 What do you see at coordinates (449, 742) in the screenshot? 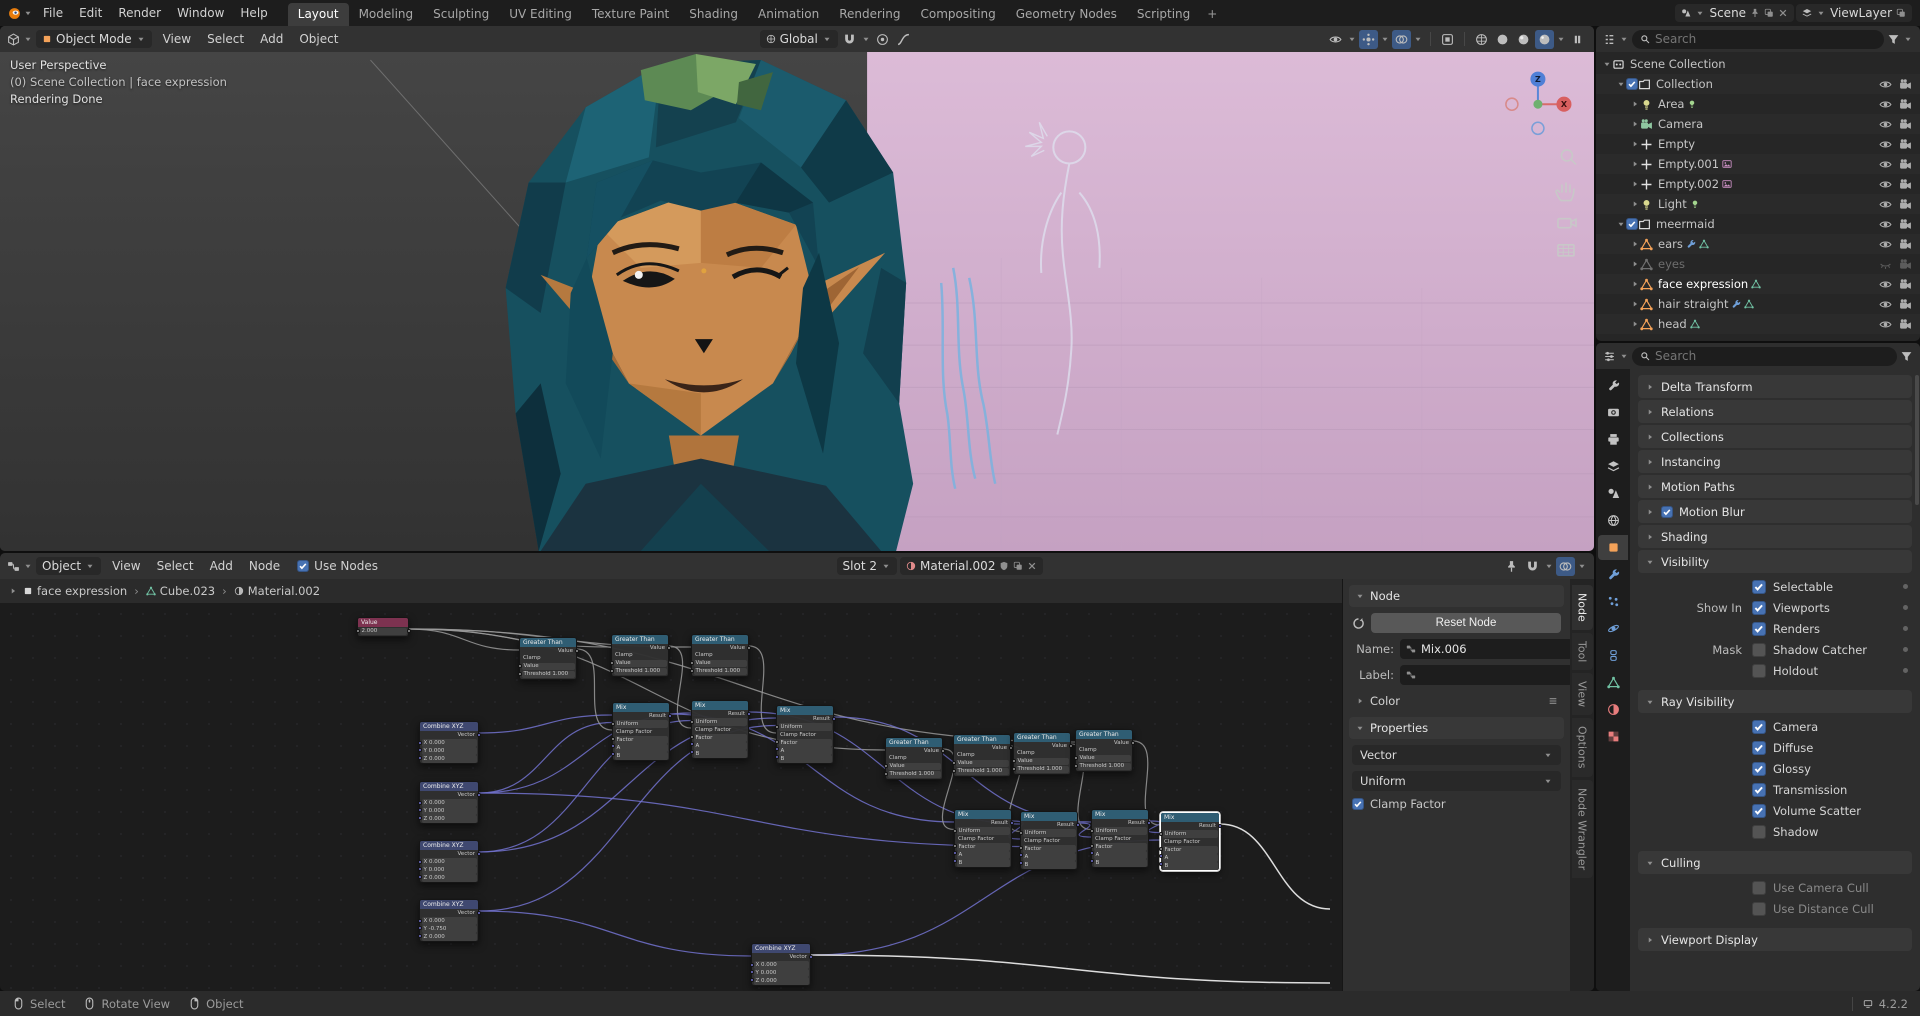
I see `shader-node-combine-xyz: Combine XYZ Vector X 0.000 Y 0.000 Z 0.000` at bounding box center [449, 742].